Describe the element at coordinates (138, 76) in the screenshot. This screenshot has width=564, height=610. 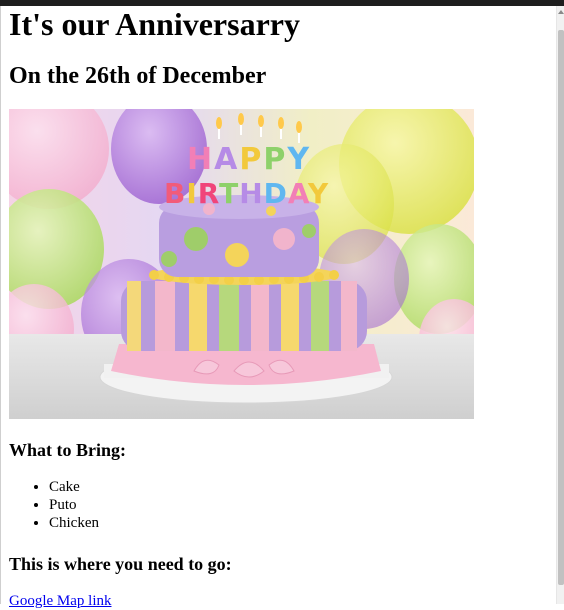
I see `date-heading: On the 26th of December` at that location.